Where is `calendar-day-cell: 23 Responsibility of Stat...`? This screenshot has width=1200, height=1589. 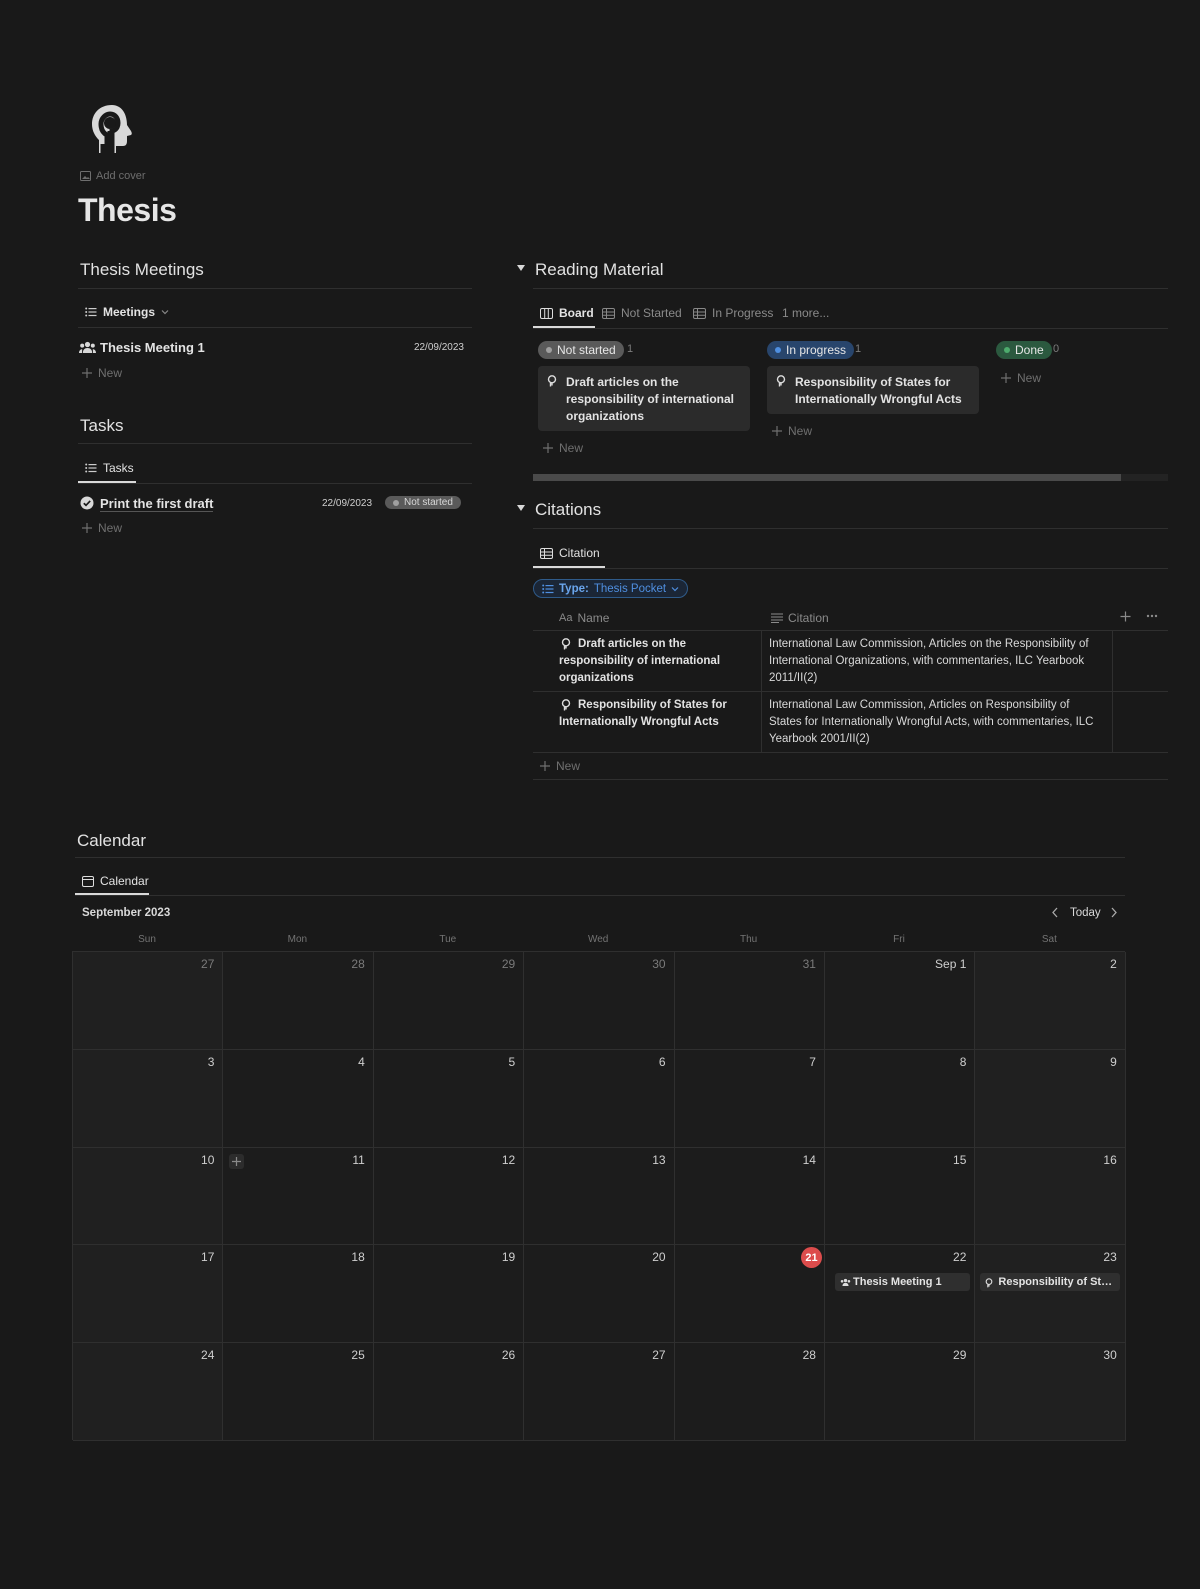
calendar-day-cell: 23 Responsibility of Stat... is located at coordinates (1050, 1294).